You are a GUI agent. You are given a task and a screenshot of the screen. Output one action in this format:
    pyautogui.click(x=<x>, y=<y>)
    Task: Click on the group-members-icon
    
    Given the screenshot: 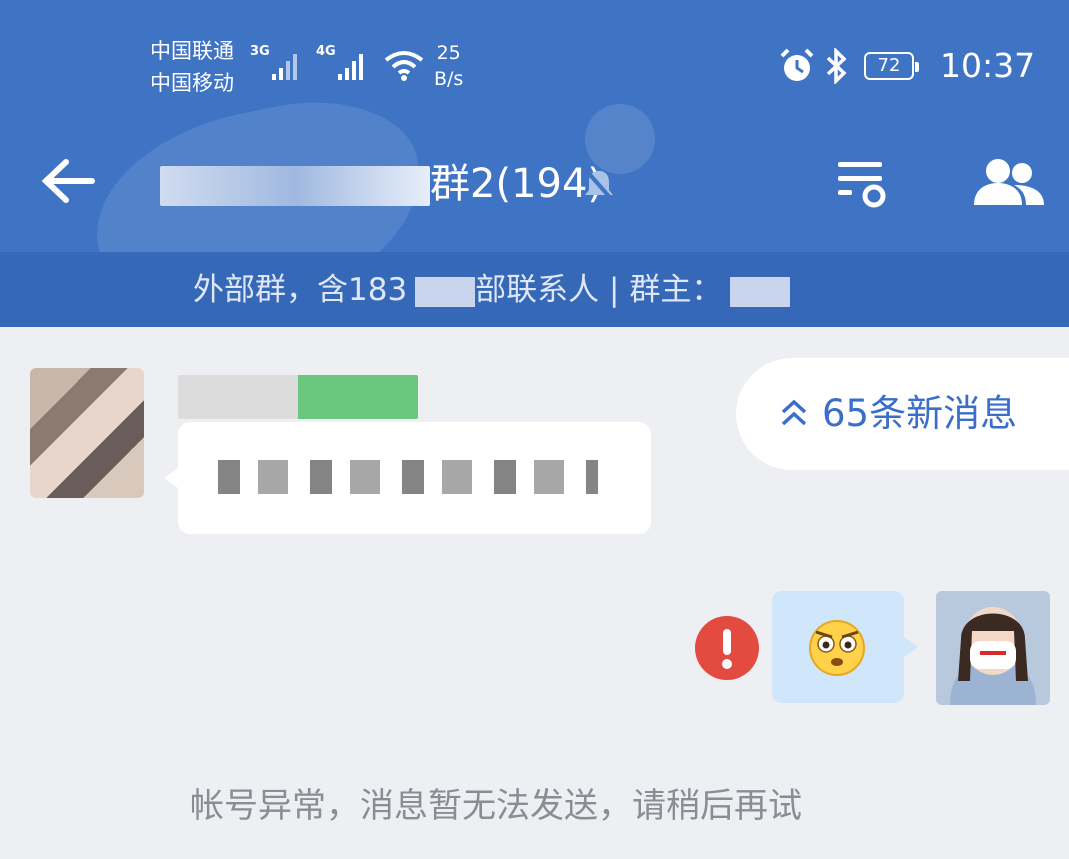 What is the action you would take?
    pyautogui.click(x=1009, y=182)
    